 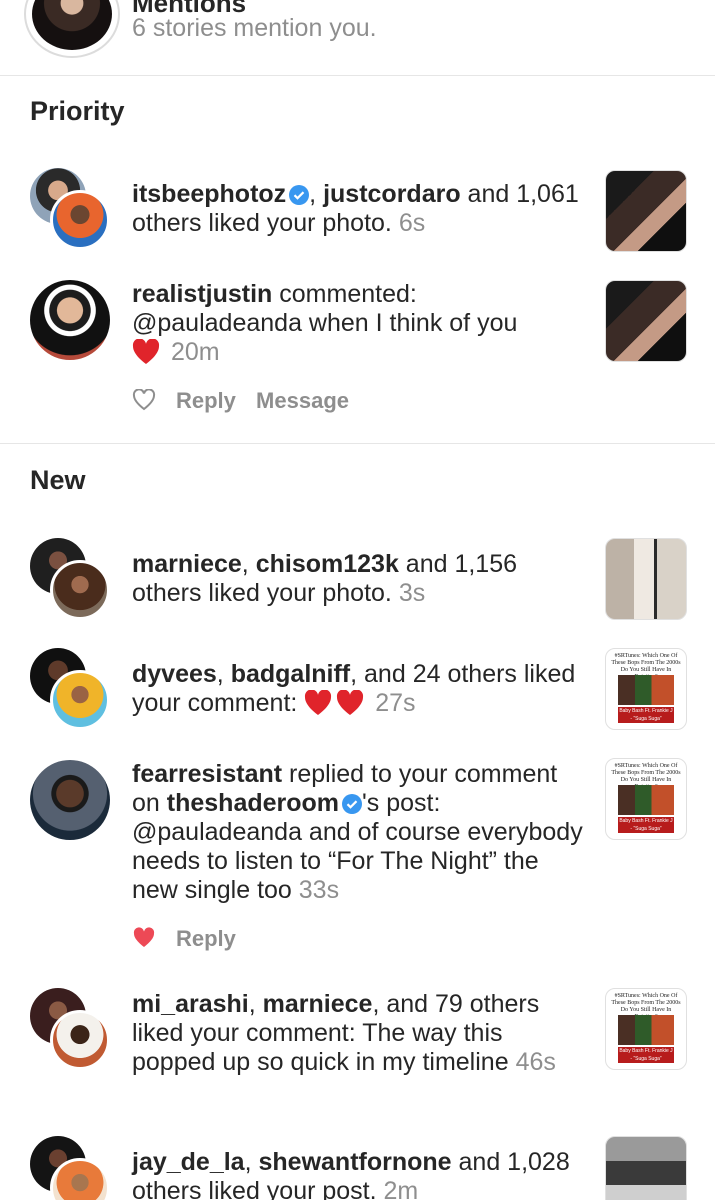 What do you see at coordinates (77, 111) in the screenshot?
I see `section-title-priority: Priority` at bounding box center [77, 111].